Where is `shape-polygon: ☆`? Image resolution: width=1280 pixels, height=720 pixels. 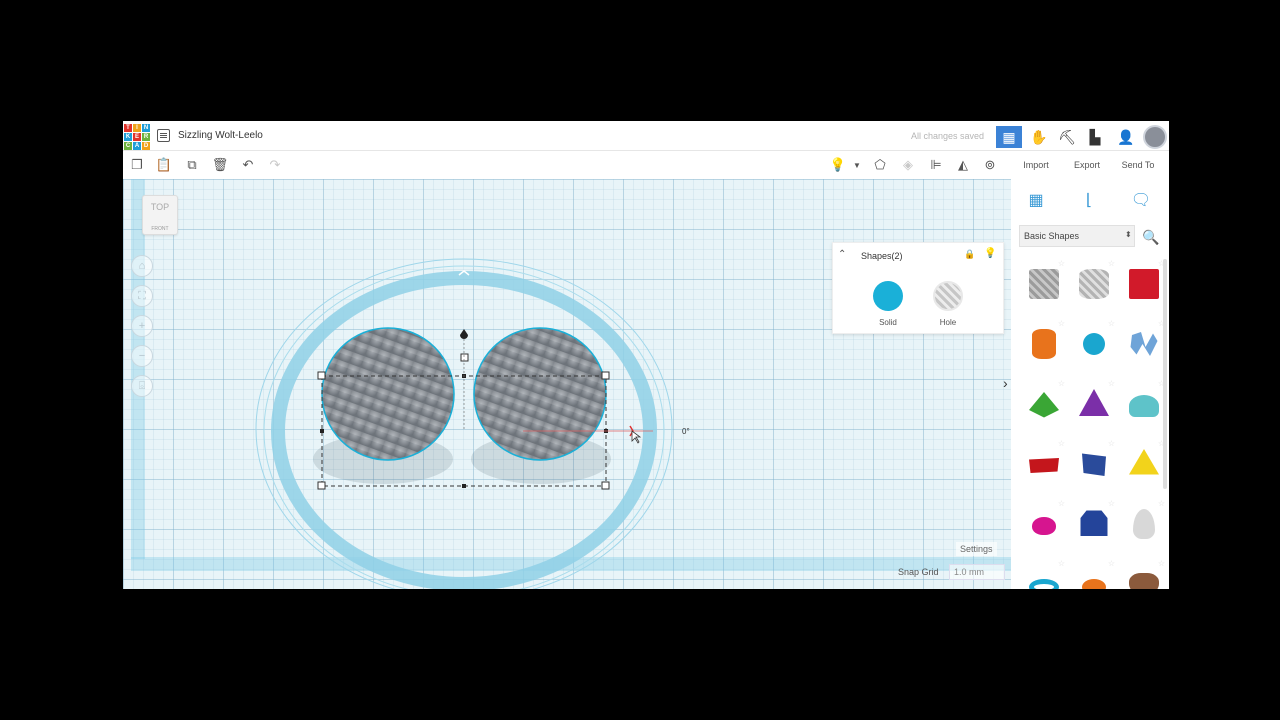 shape-polygon: ☆ is located at coordinates (1094, 530).